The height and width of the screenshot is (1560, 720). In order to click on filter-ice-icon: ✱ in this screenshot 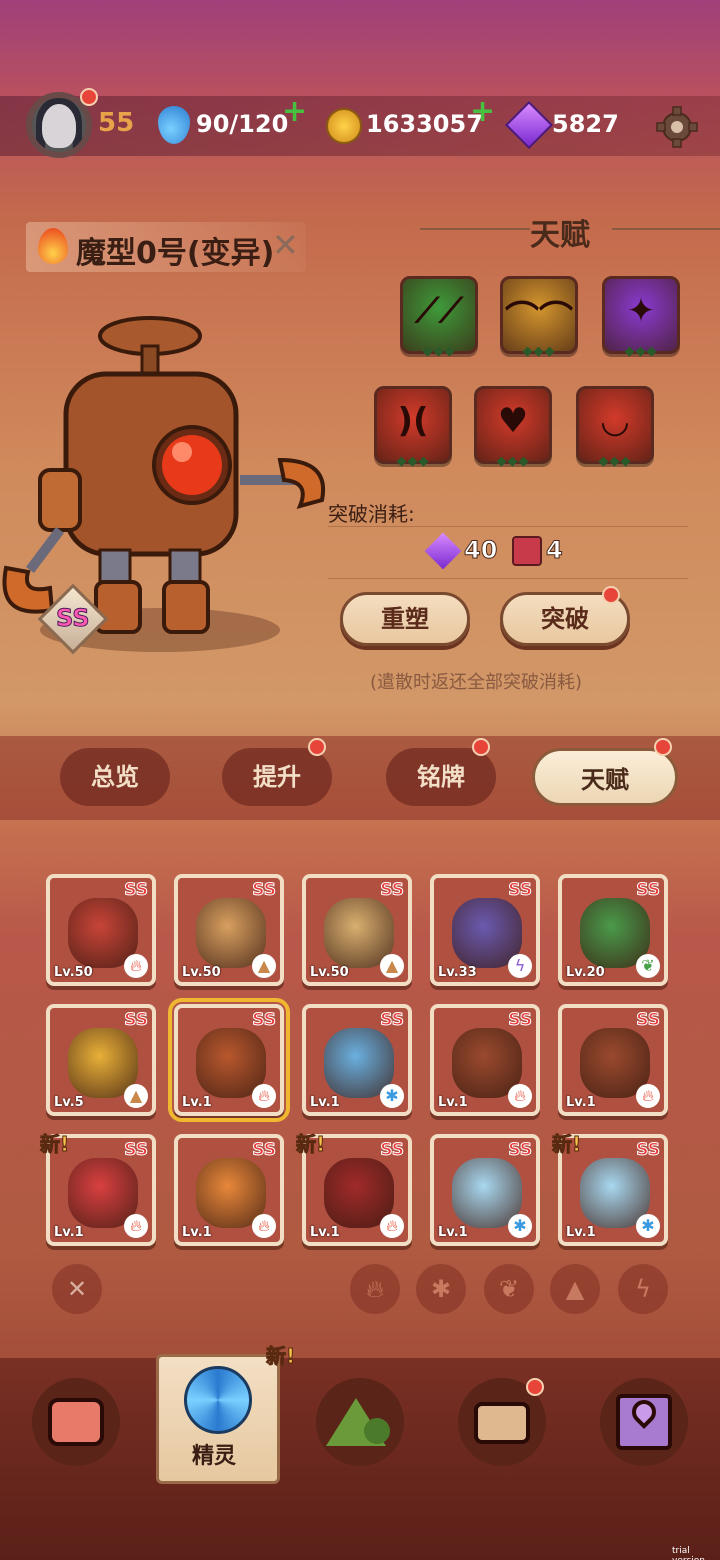, I will do `click(441, 1289)`.